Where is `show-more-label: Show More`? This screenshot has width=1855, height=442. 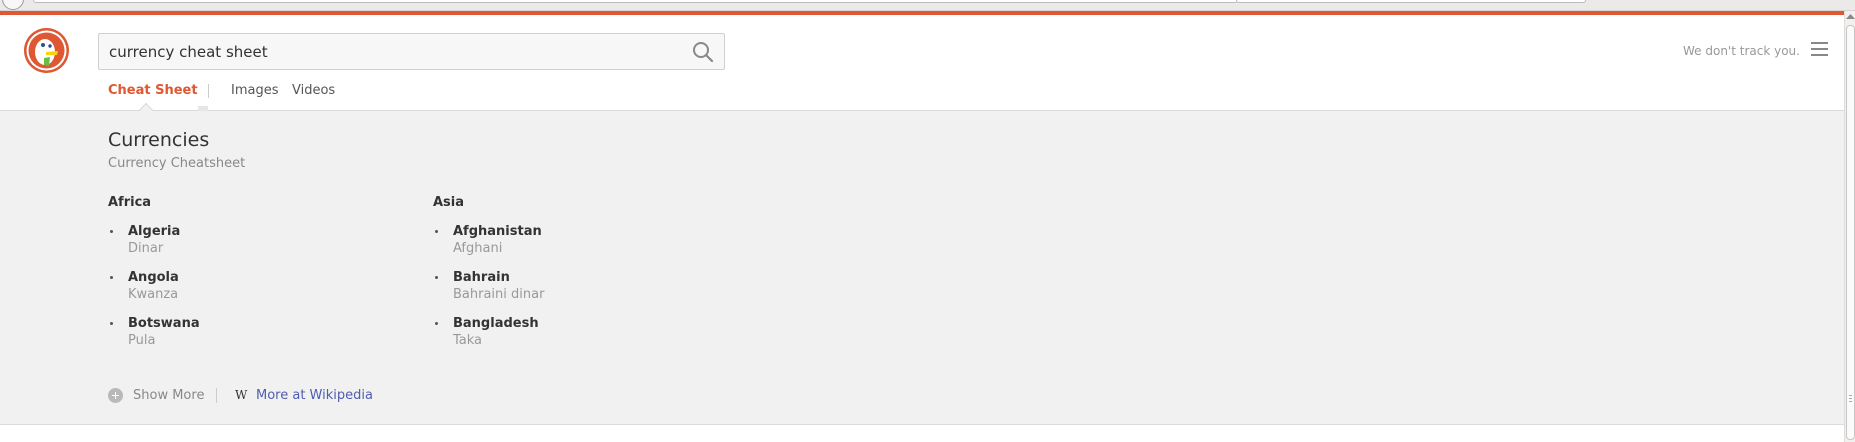 show-more-label: Show More is located at coordinates (169, 395).